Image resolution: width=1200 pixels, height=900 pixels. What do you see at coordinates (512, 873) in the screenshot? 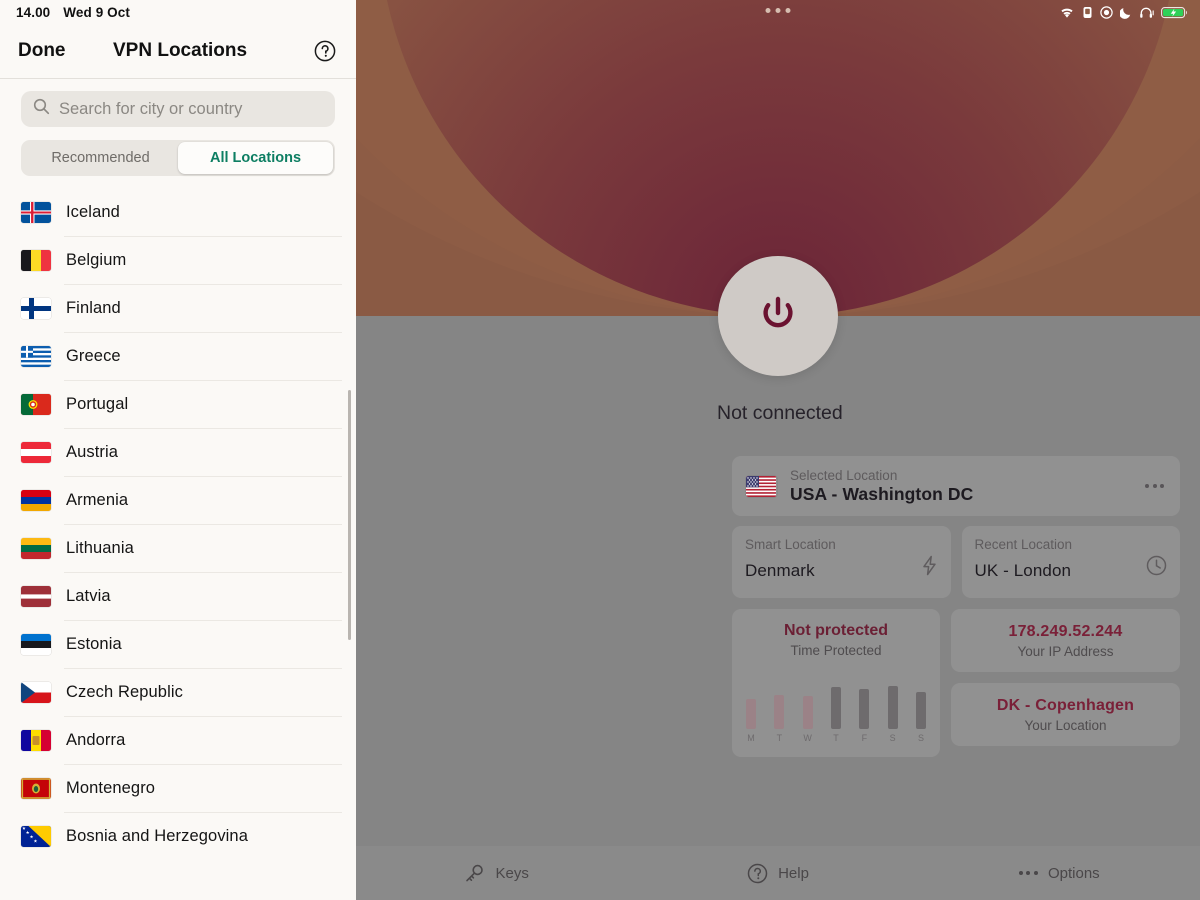
I see `toolbar-label-keys: Keys` at bounding box center [512, 873].